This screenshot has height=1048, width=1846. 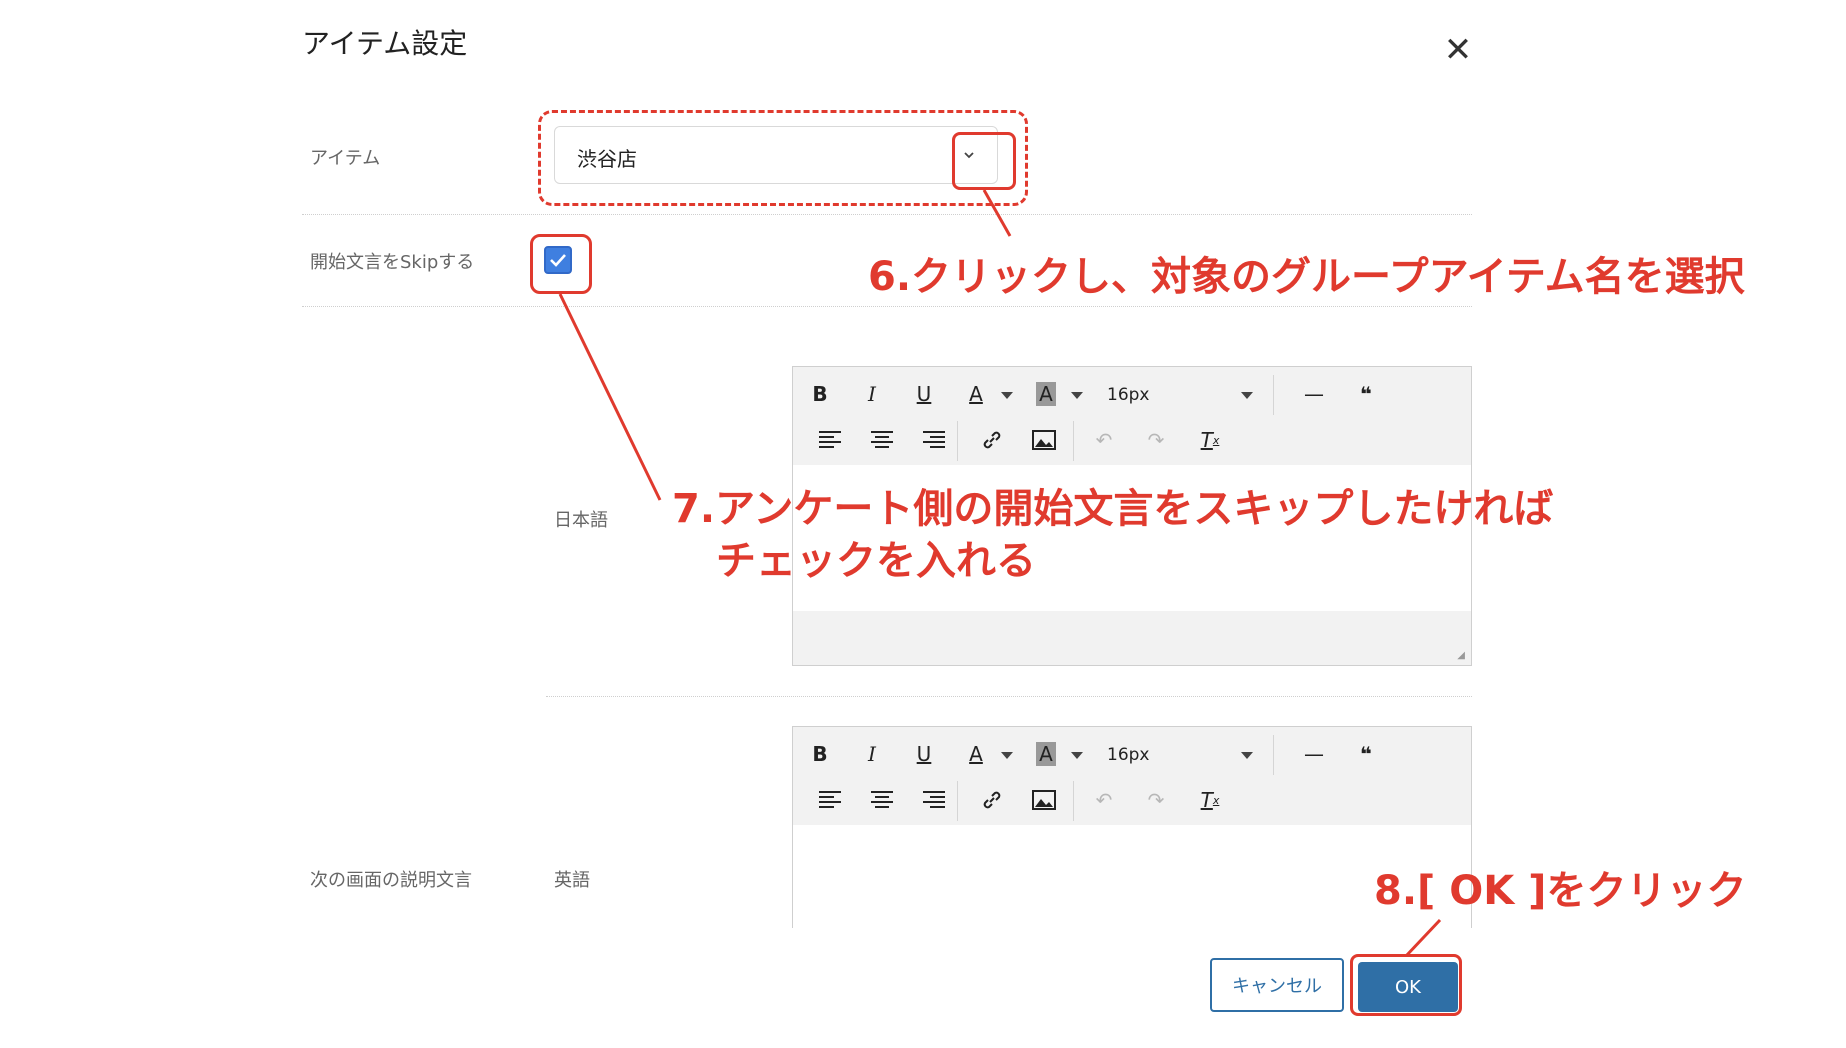 I want to click on annotation-step7-line1: 7.アンケート側の開始文言をスキップしたければ, so click(x=1113, y=509).